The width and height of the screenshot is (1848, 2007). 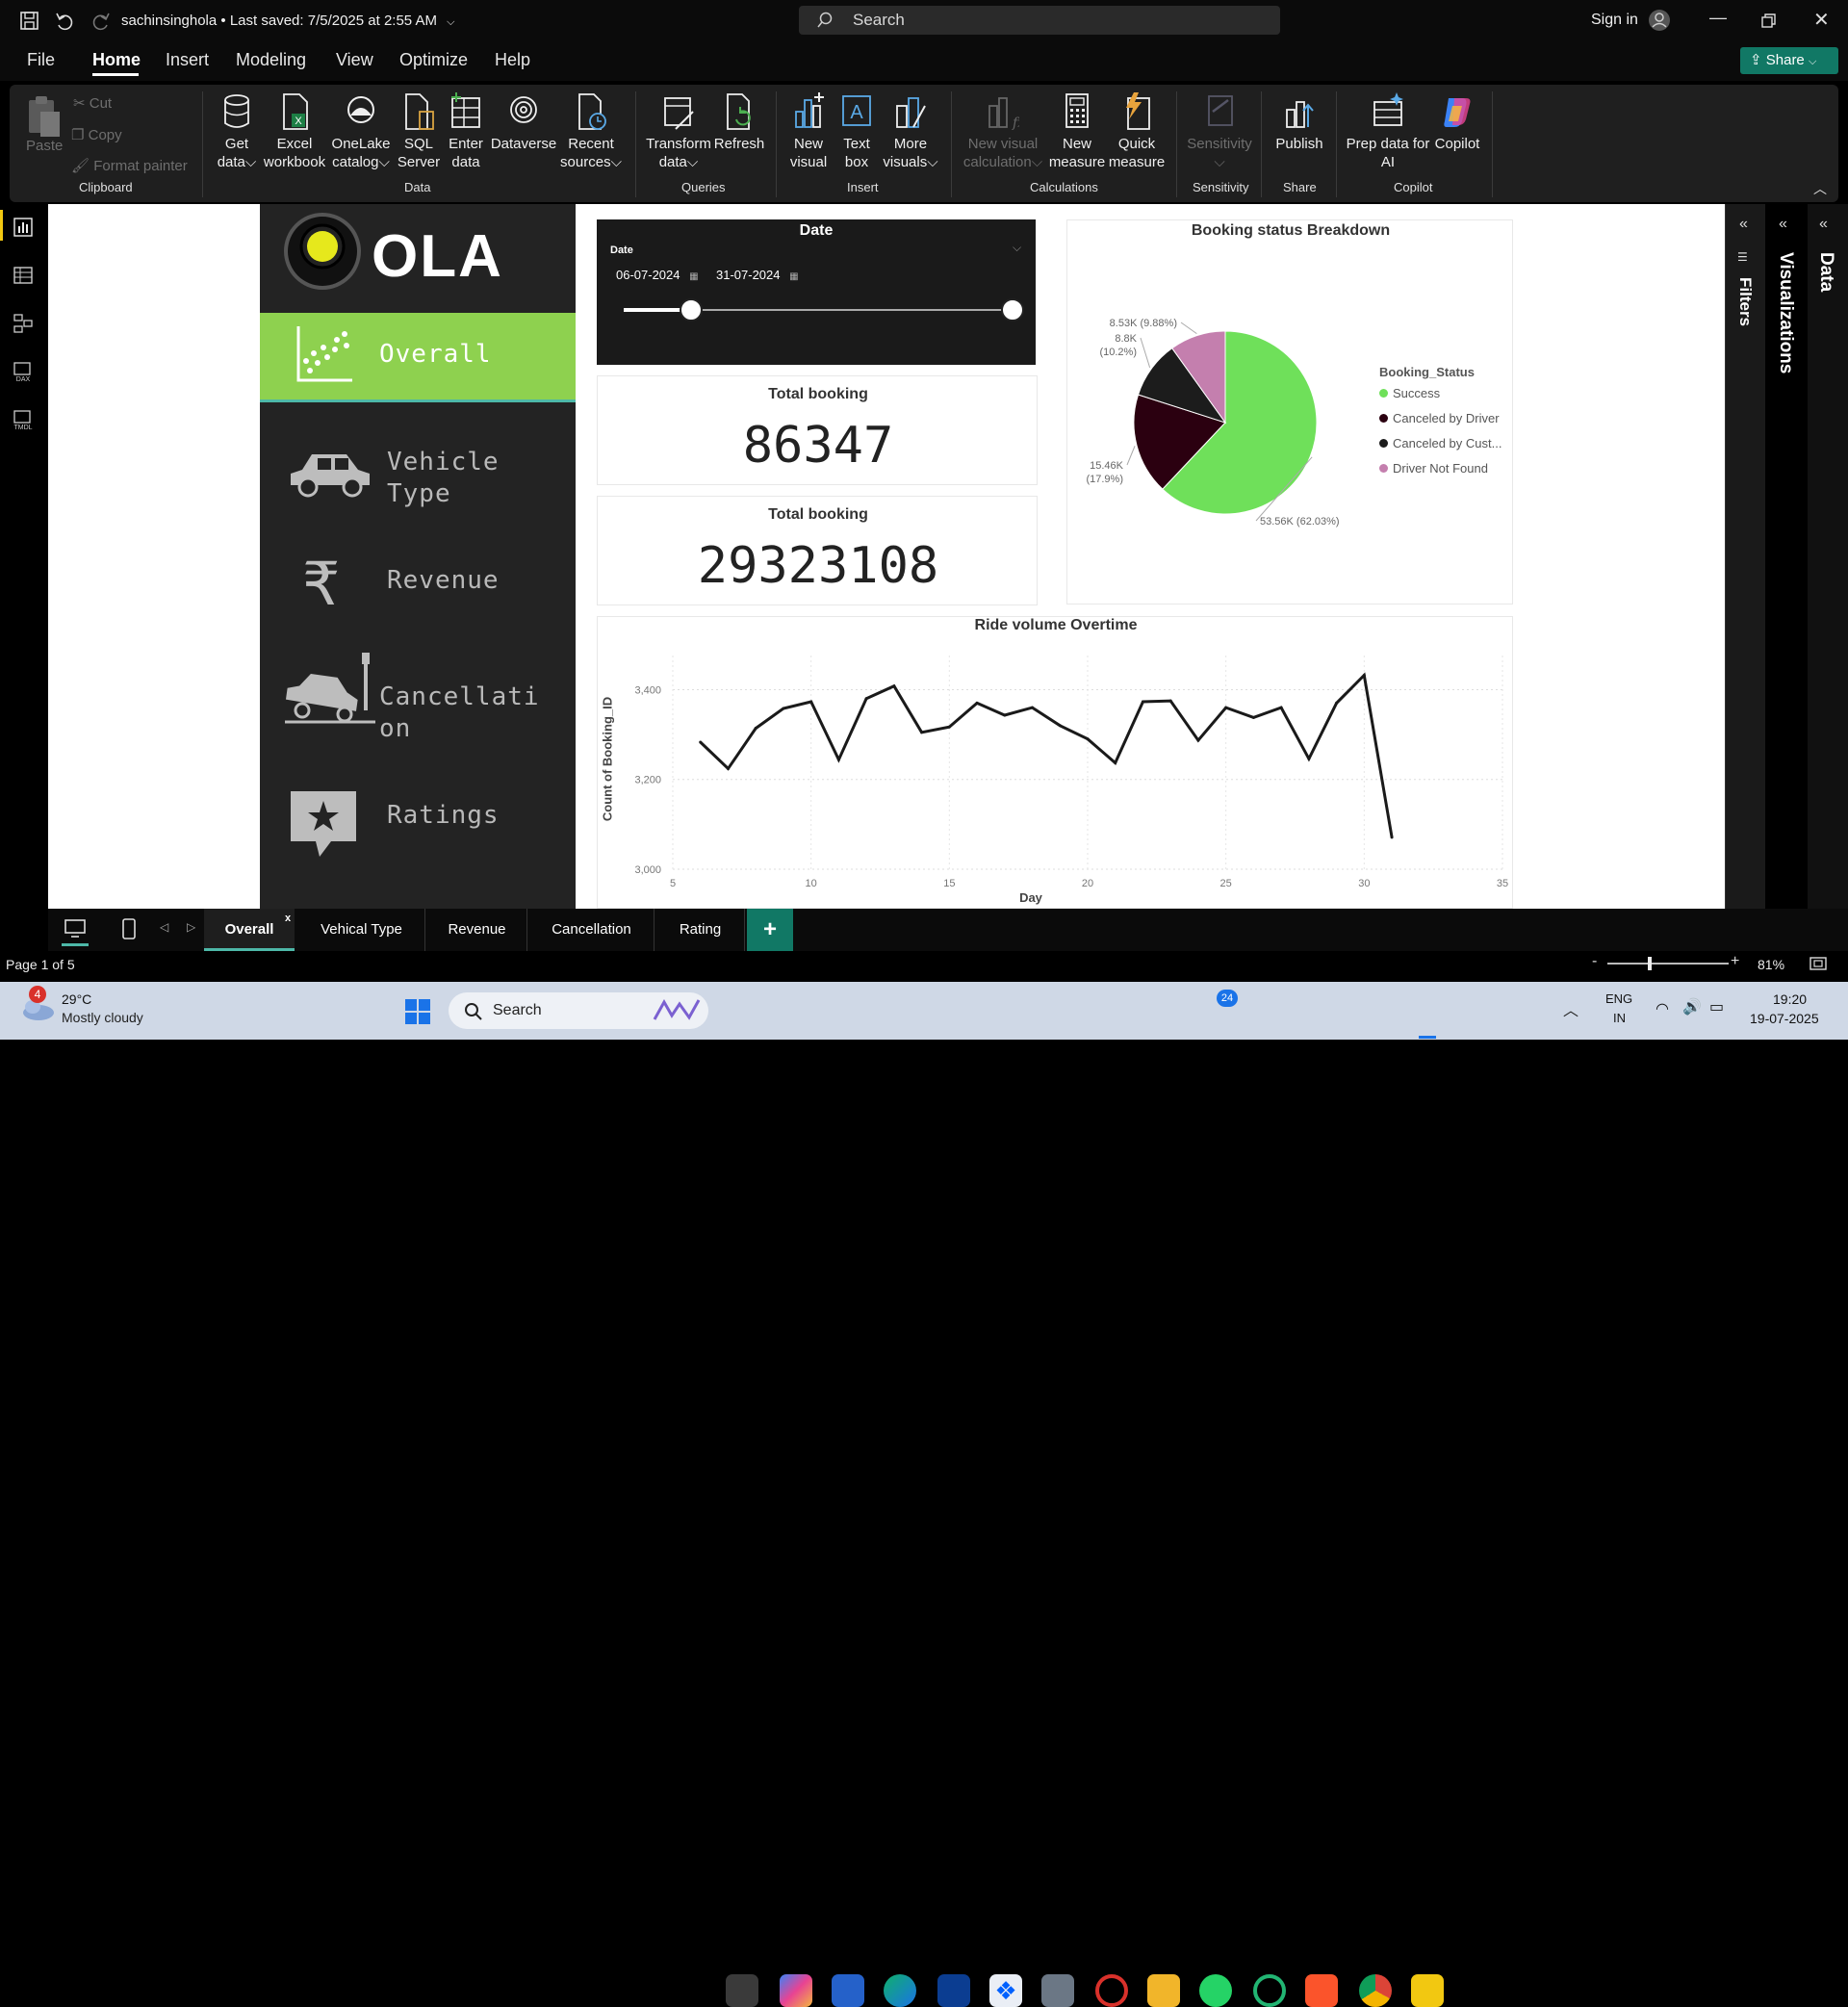 I want to click on new-visual-calculation-button: fx New visualcalculation⌵, so click(x=1003, y=131).